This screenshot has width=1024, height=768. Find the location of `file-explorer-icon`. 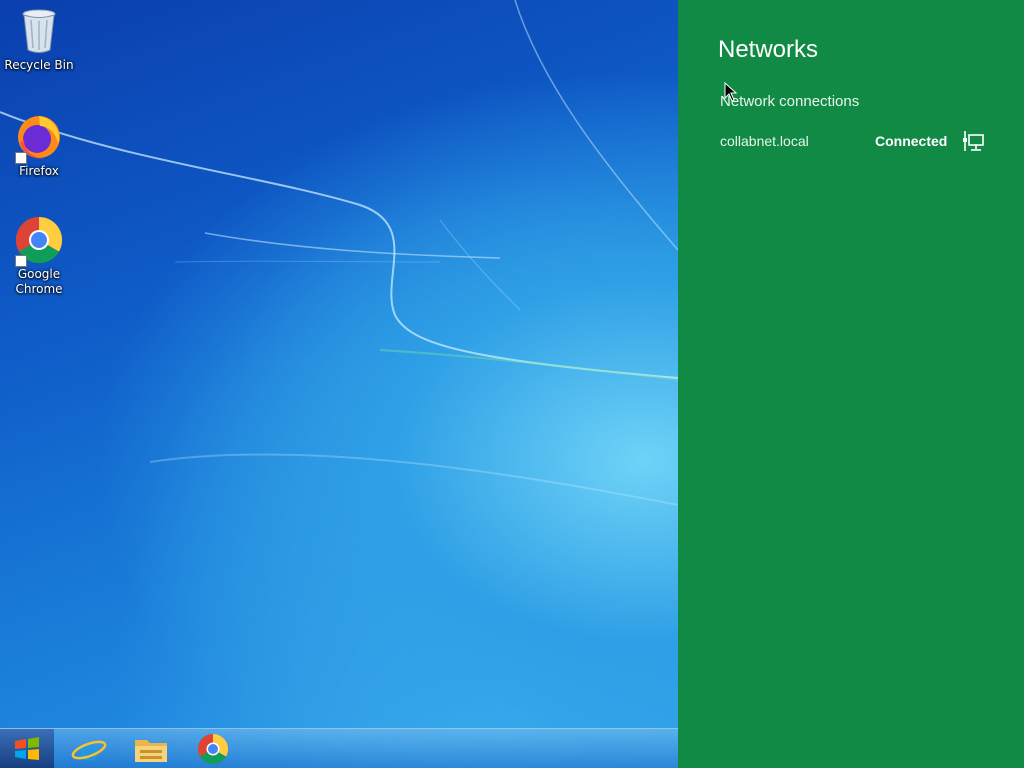

file-explorer-icon is located at coordinates (151, 751).